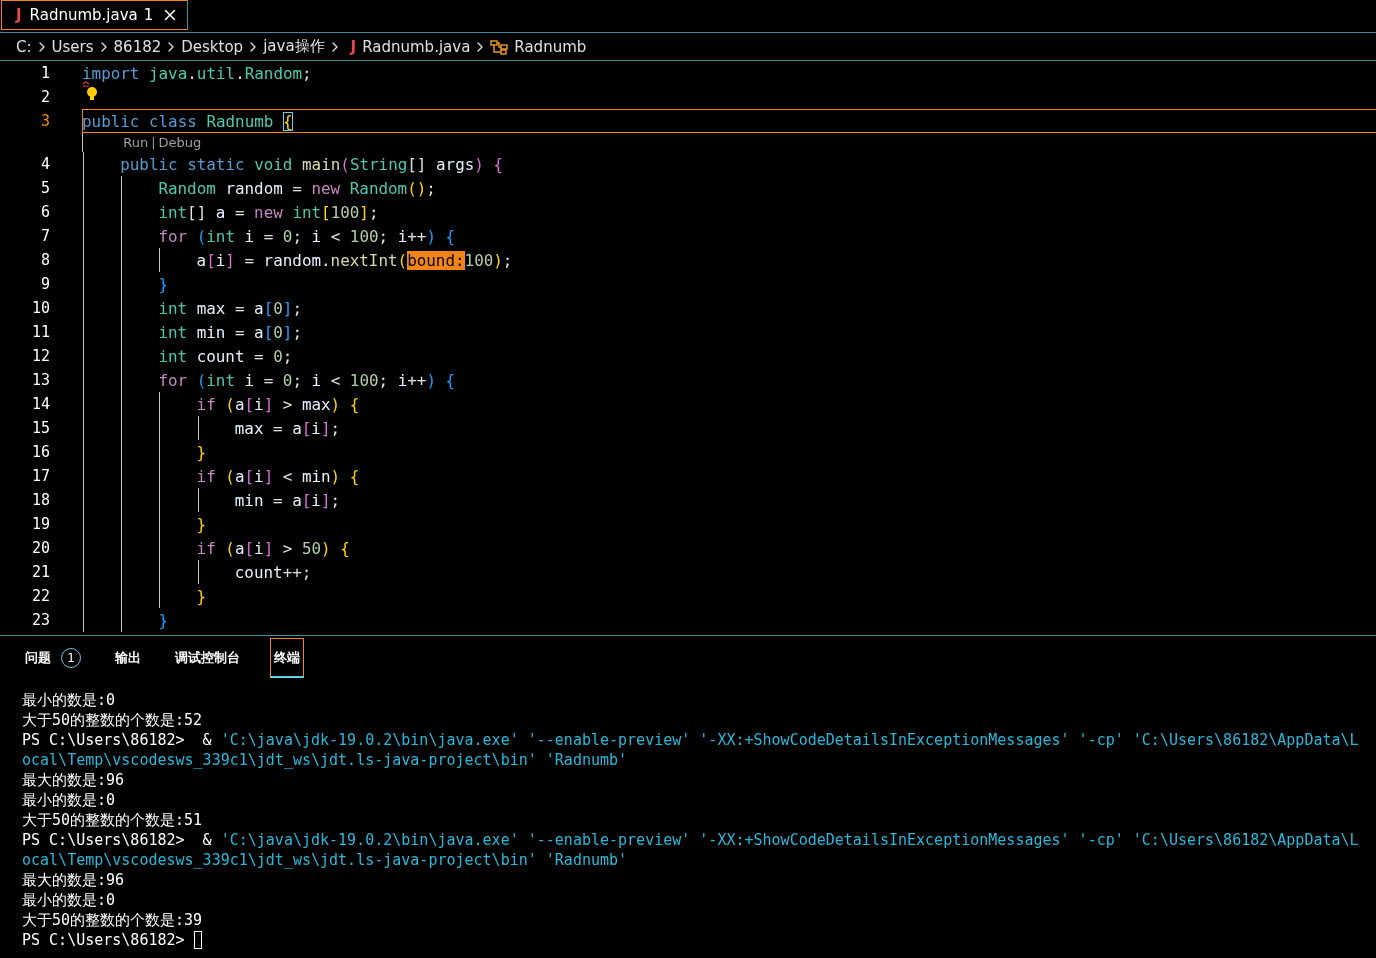  Describe the element at coordinates (44, 260) in the screenshot. I see `line-number: 8` at that location.